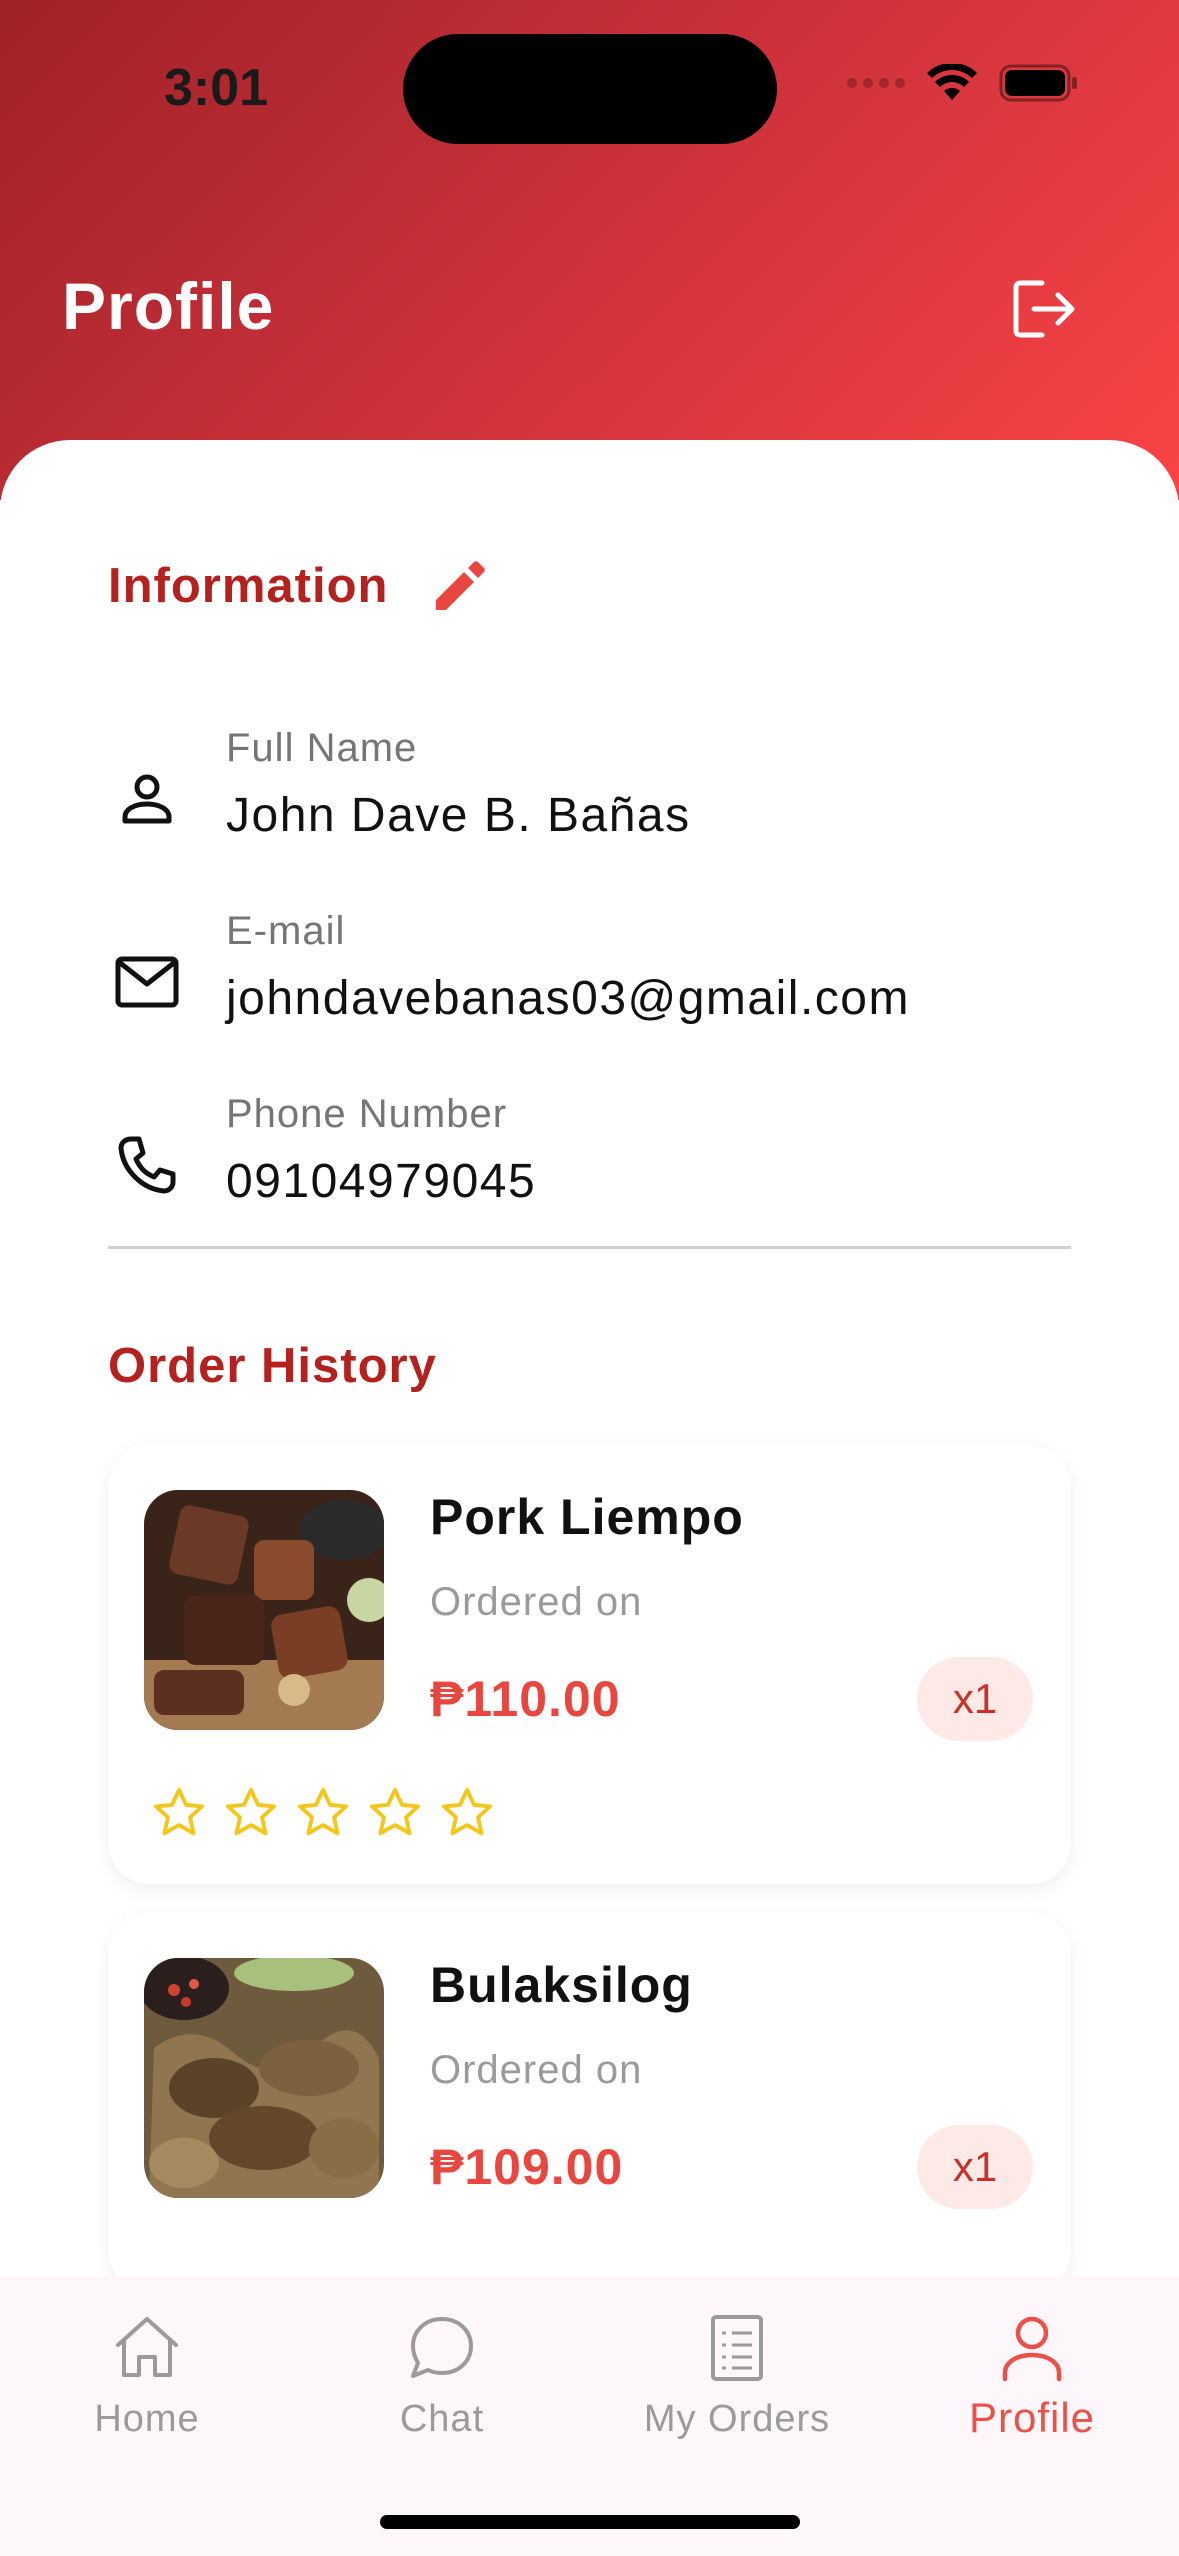 This screenshot has height=2556, width=1179. Describe the element at coordinates (322, 748) in the screenshot. I see `full-name-label: Full Name` at that location.